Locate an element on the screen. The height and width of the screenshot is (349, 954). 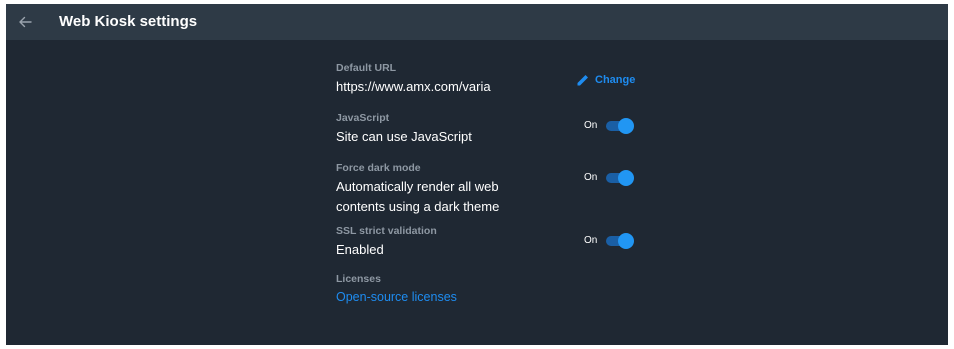
pencil-icon is located at coordinates (582, 80).